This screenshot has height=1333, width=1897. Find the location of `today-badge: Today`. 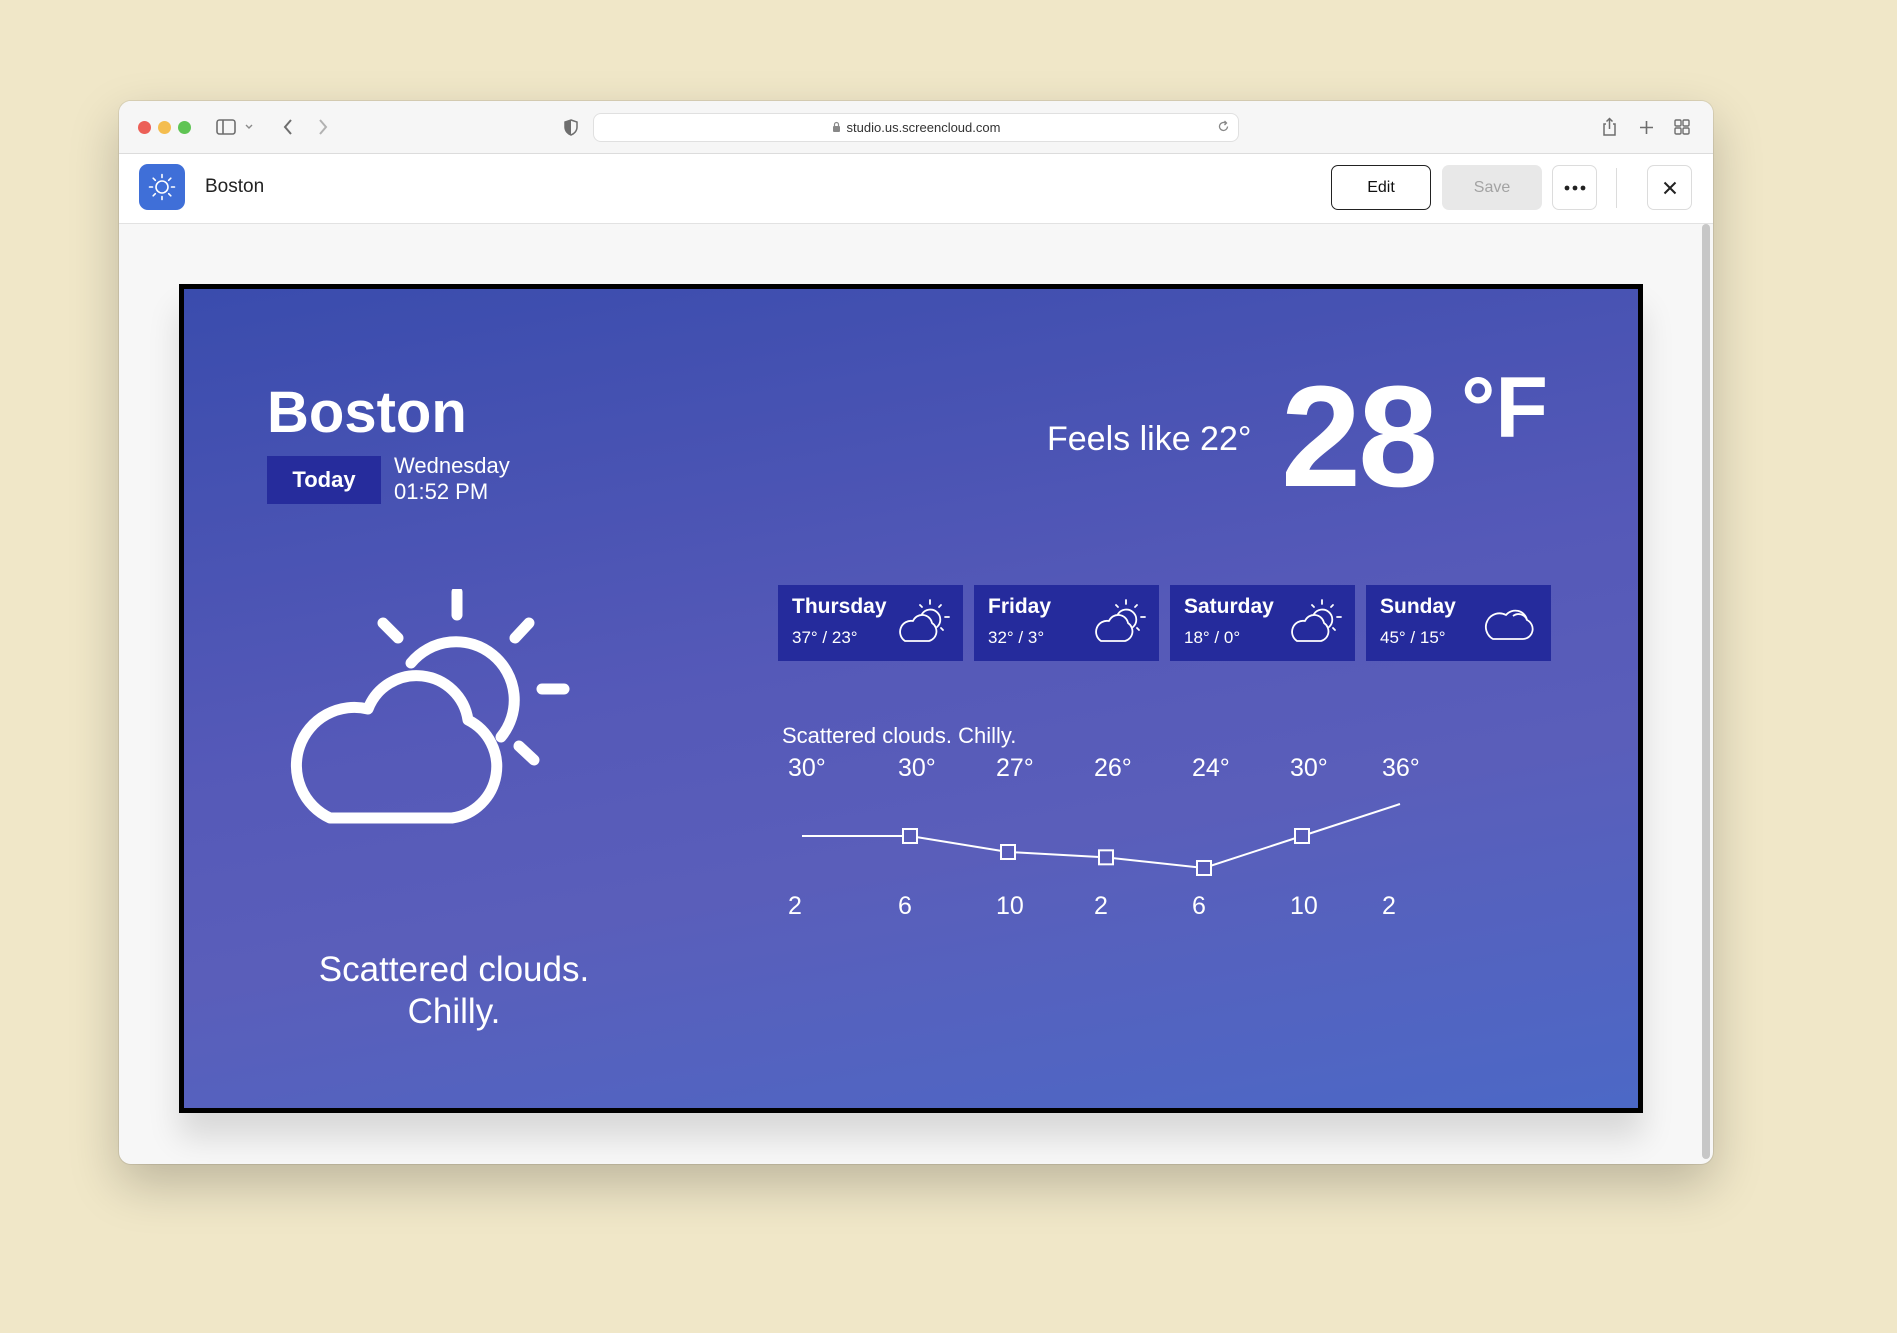

today-badge: Today is located at coordinates (324, 480).